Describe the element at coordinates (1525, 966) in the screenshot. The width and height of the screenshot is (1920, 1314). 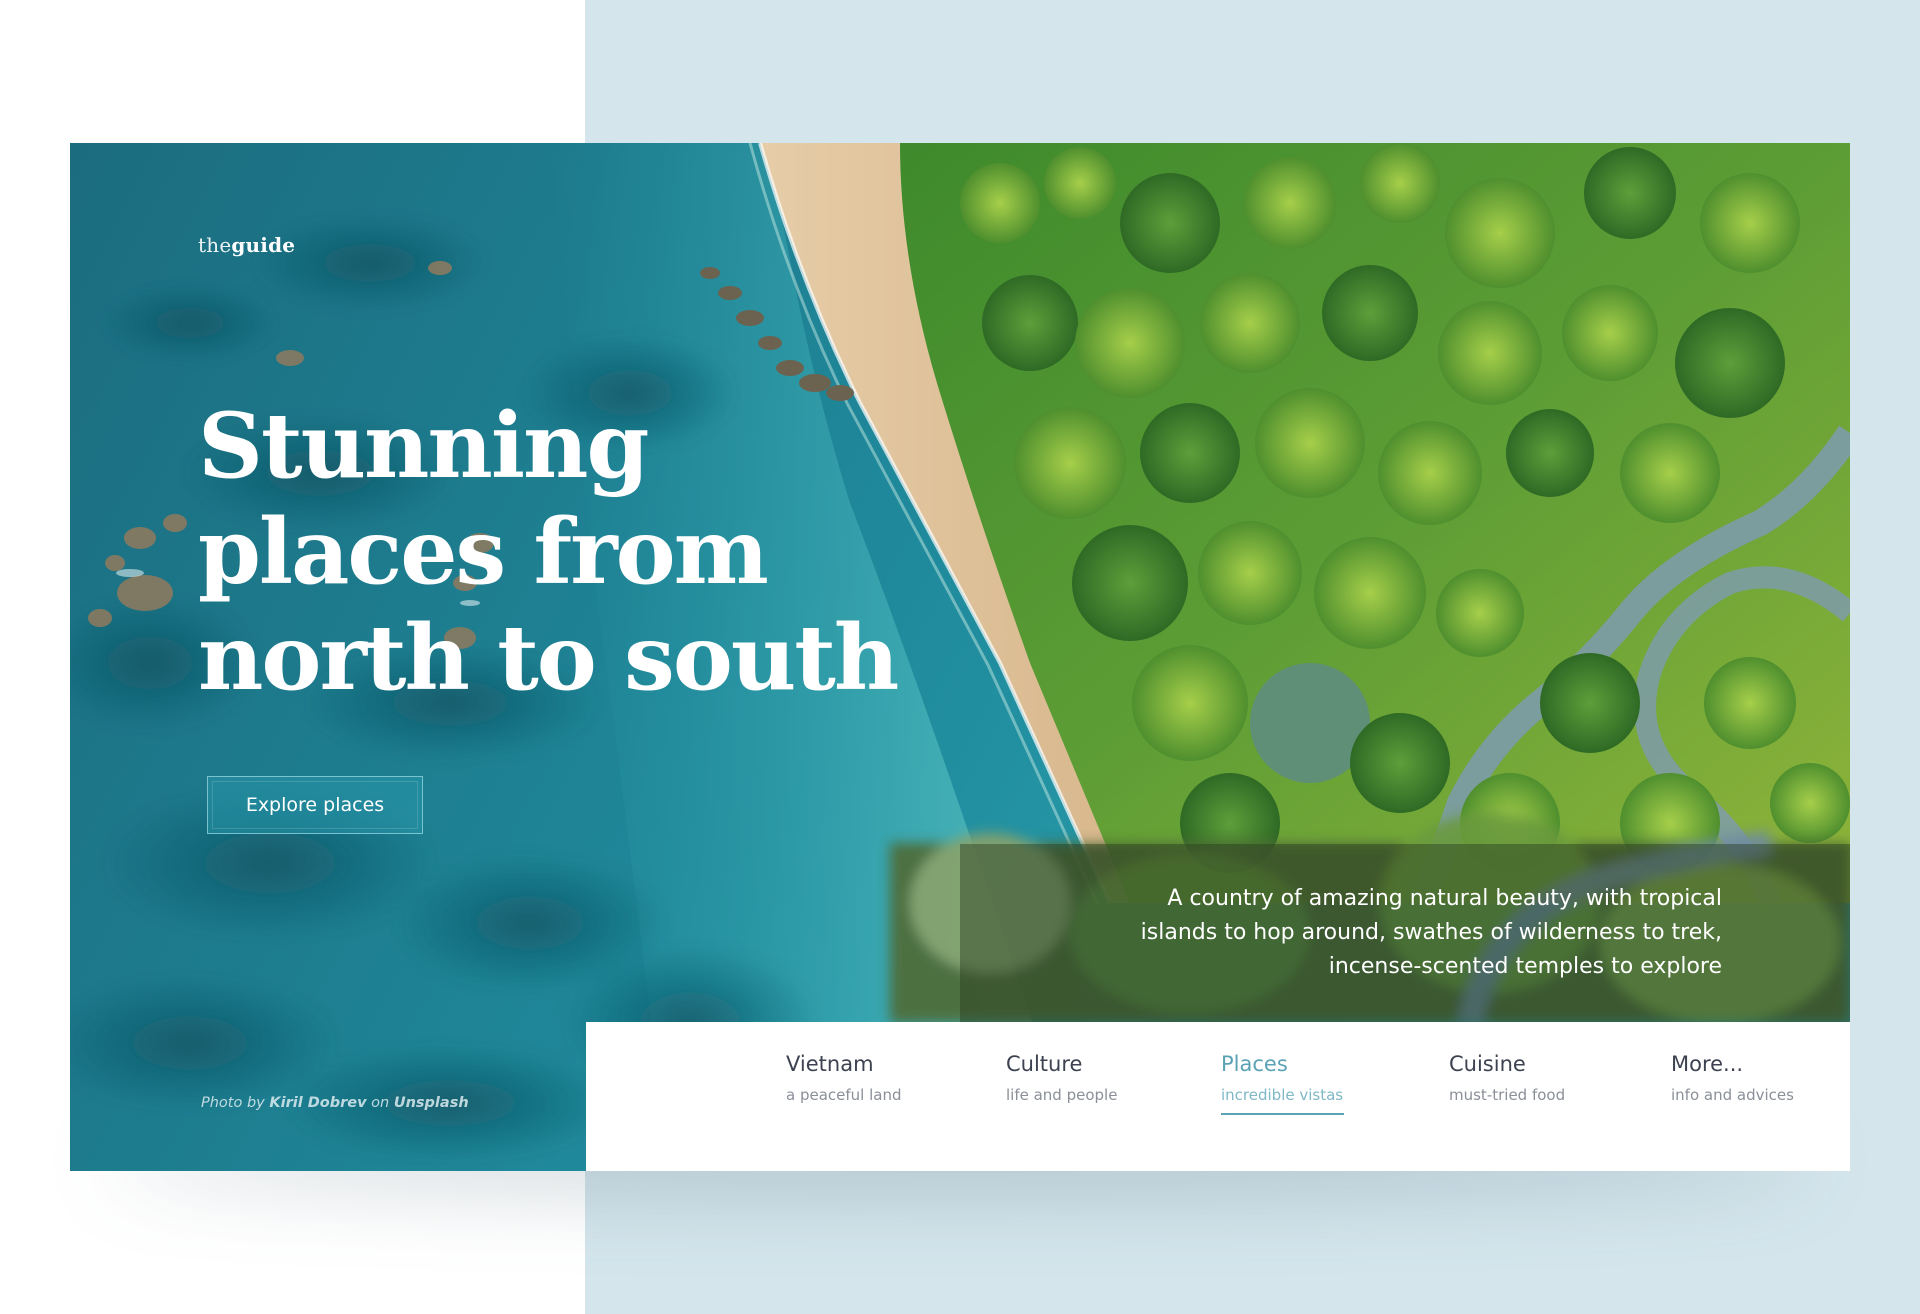
I see `description-line-3: incense-scented temples to explore` at that location.